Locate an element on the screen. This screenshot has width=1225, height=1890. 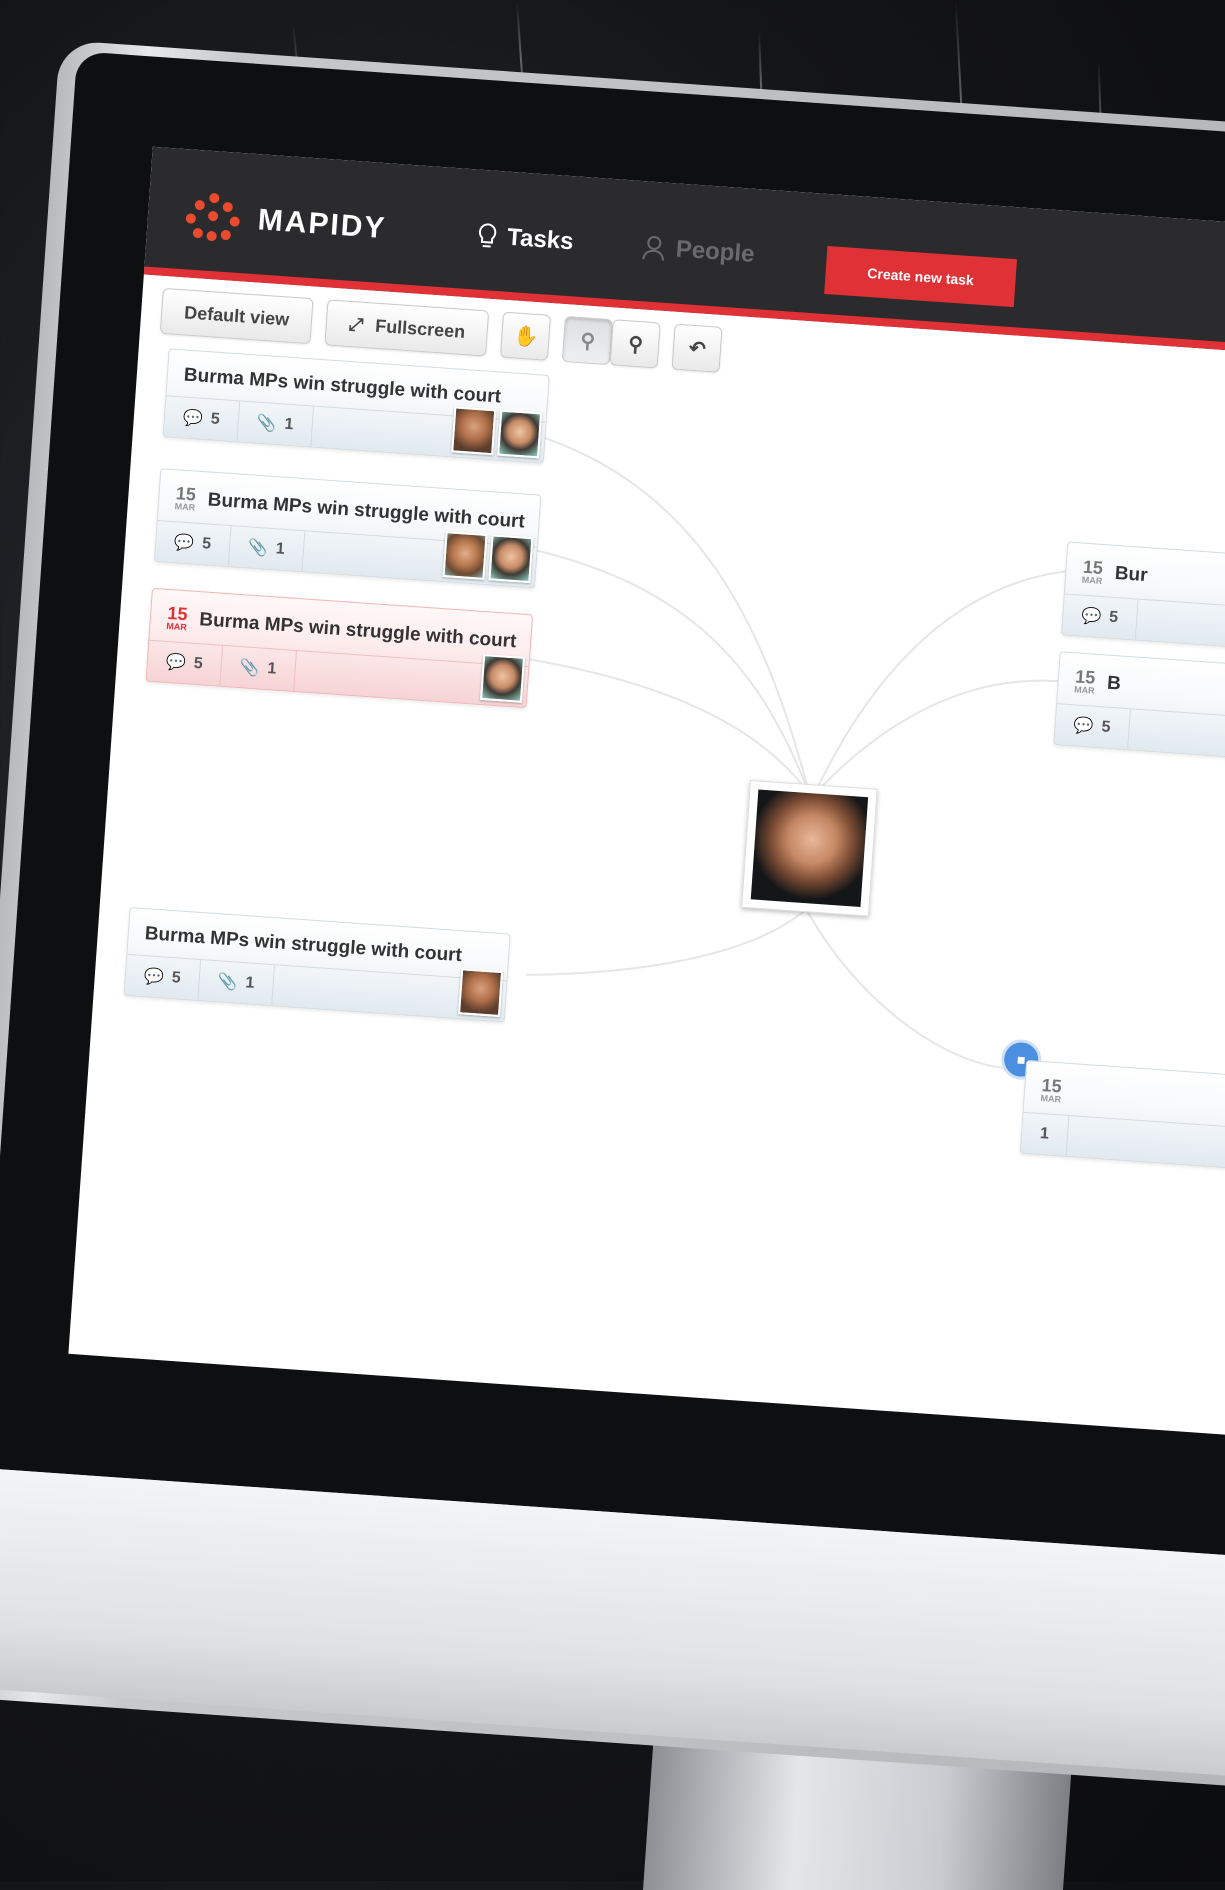
task-title: B is located at coordinates (1114, 683).